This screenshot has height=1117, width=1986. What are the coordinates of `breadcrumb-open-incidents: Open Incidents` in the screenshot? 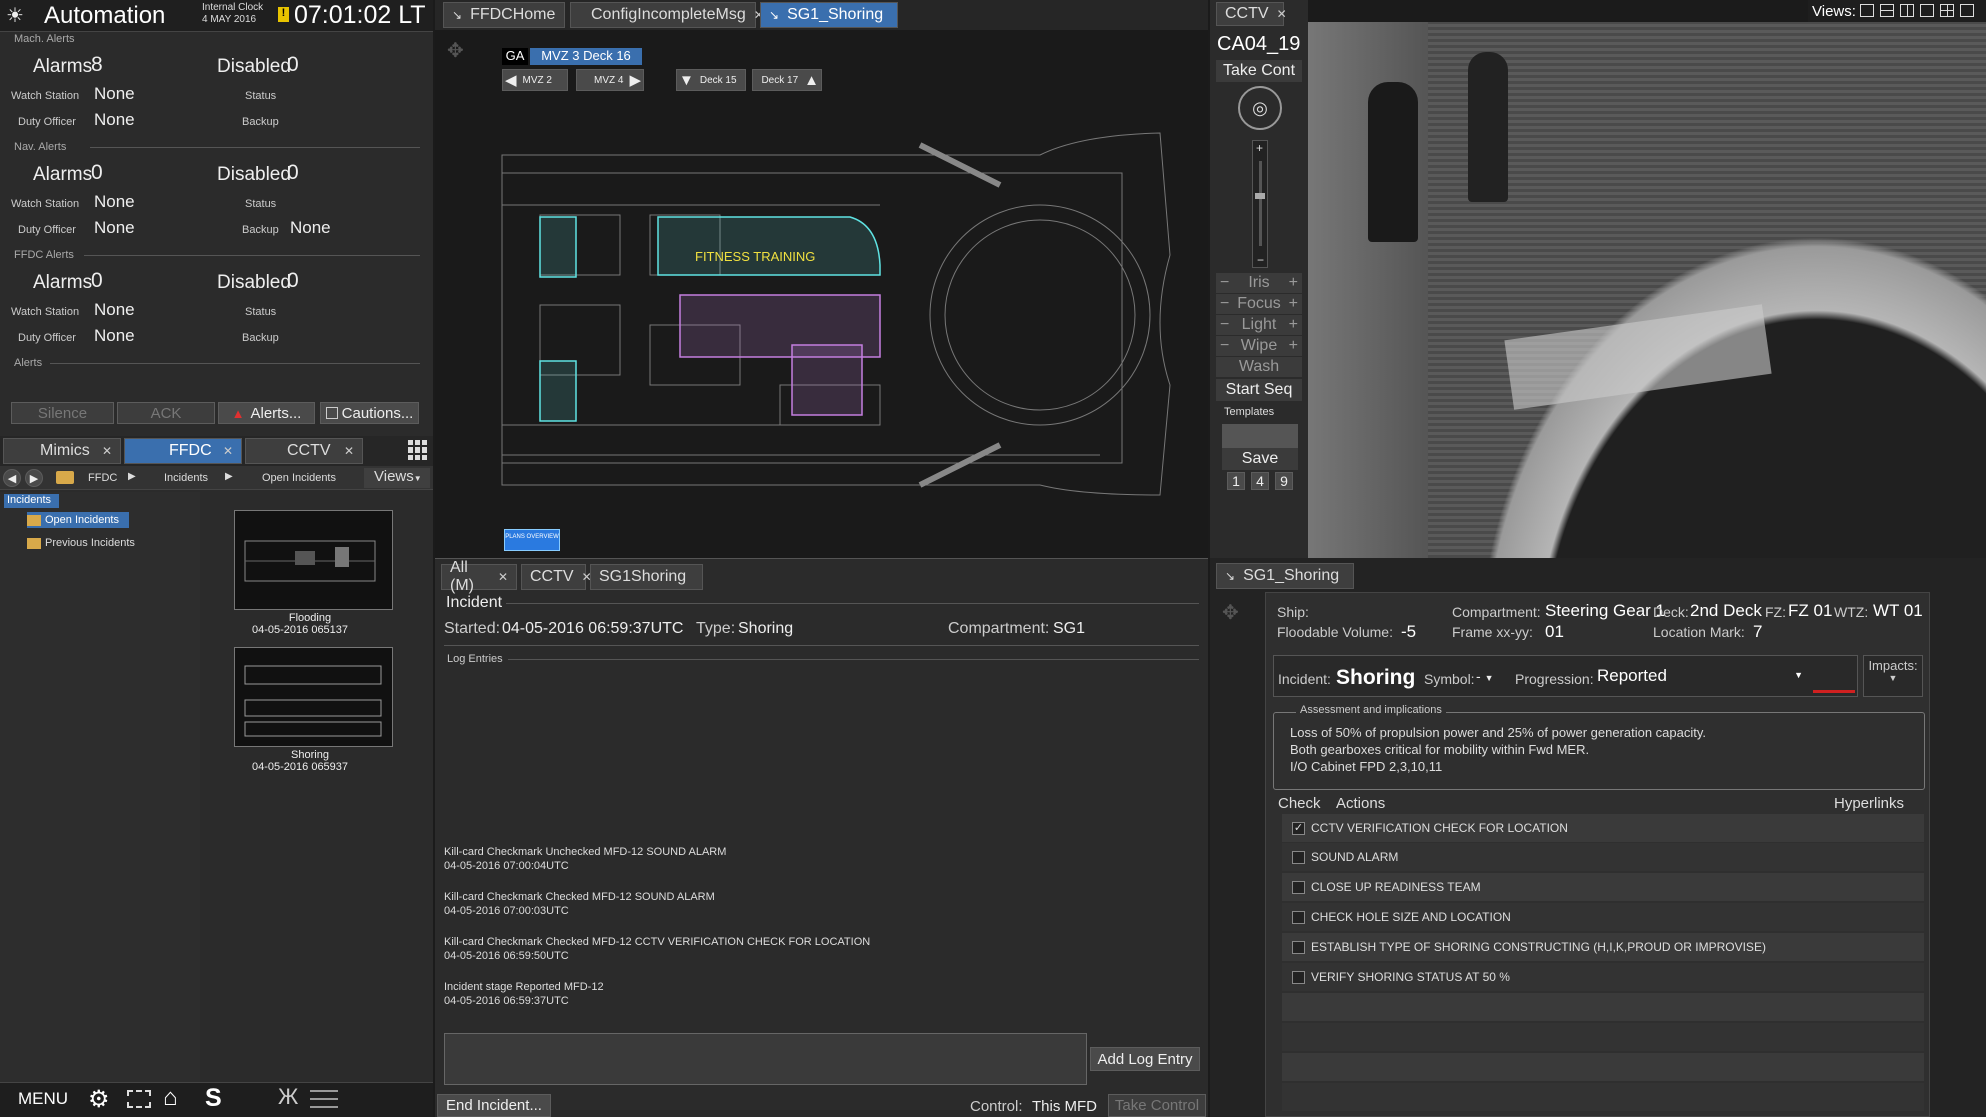 It's located at (299, 478).